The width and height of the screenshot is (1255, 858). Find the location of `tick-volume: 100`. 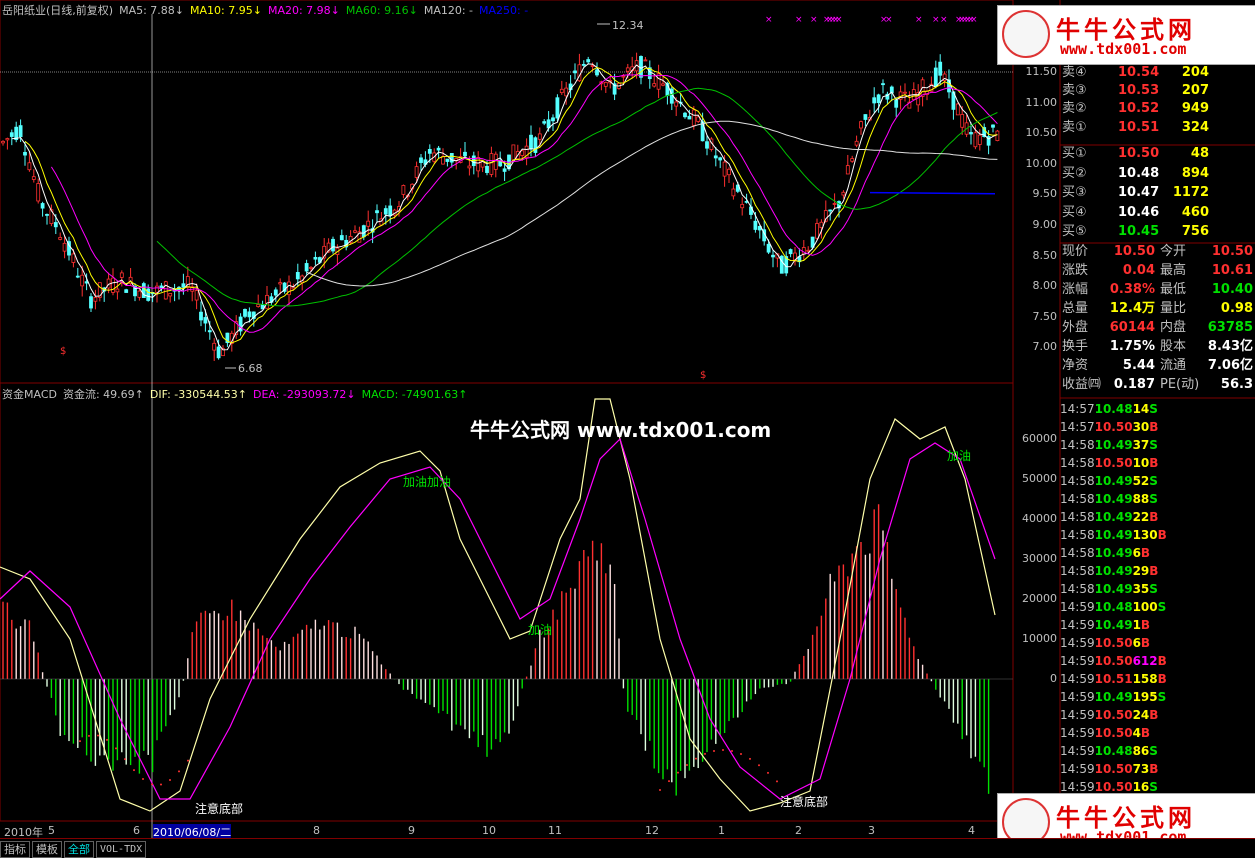

tick-volume: 100 is located at coordinates (1145, 607).